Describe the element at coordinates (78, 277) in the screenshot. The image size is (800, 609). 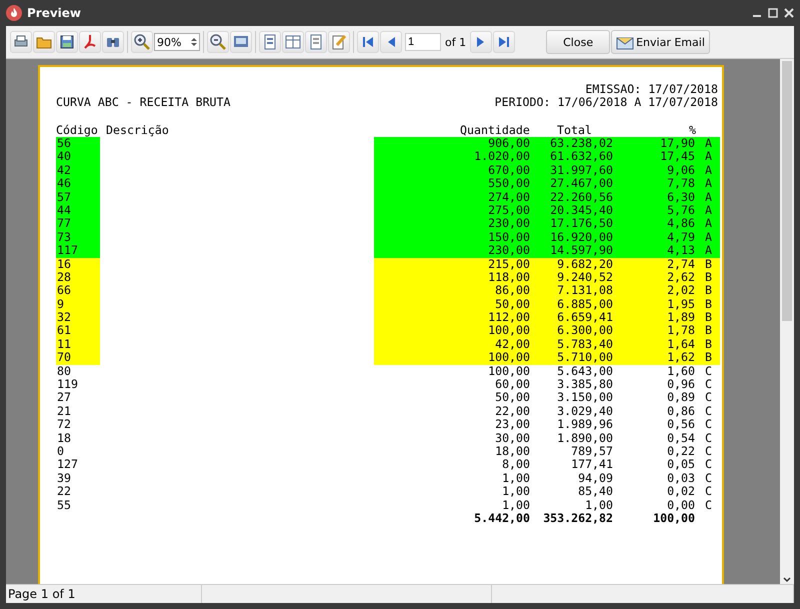
I see `code-cell: 28` at that location.